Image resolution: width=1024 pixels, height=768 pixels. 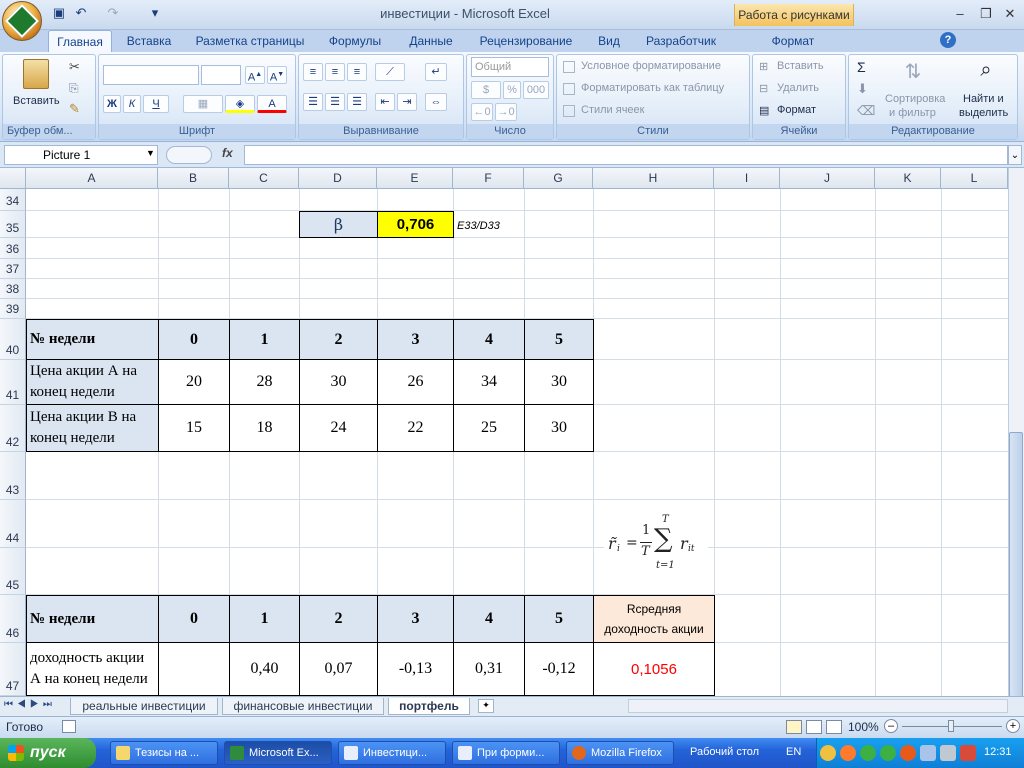 What do you see at coordinates (908, 178) in the screenshot?
I see `column-header: K` at bounding box center [908, 178].